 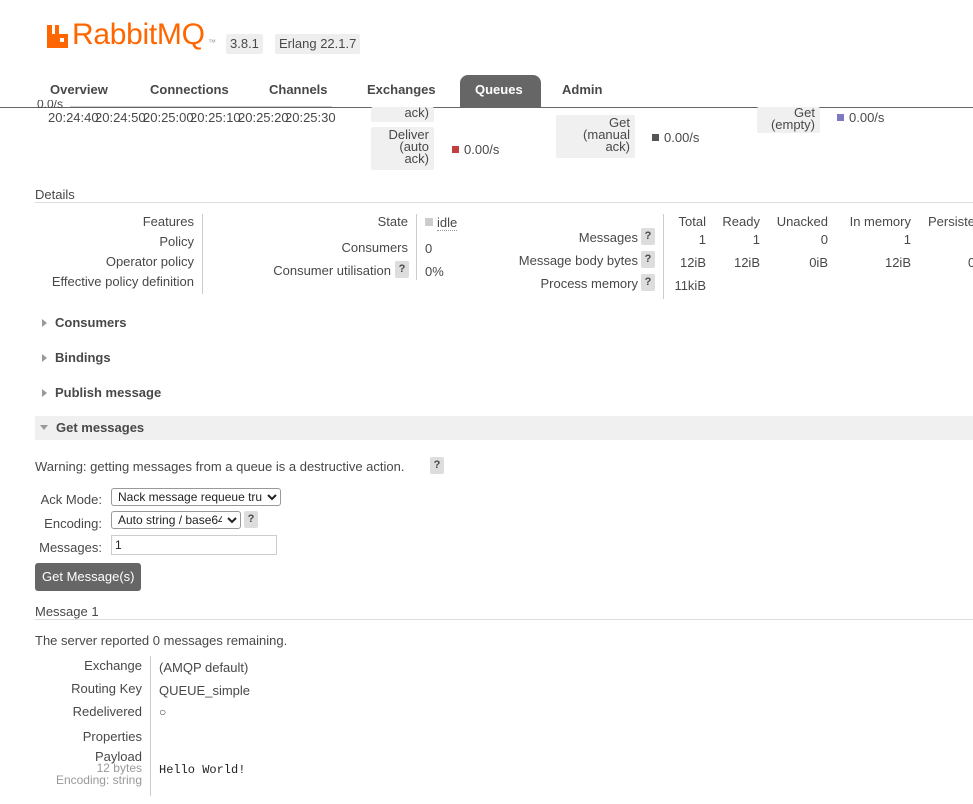 I want to click on brand-name: RabbitMQ, so click(x=138, y=34).